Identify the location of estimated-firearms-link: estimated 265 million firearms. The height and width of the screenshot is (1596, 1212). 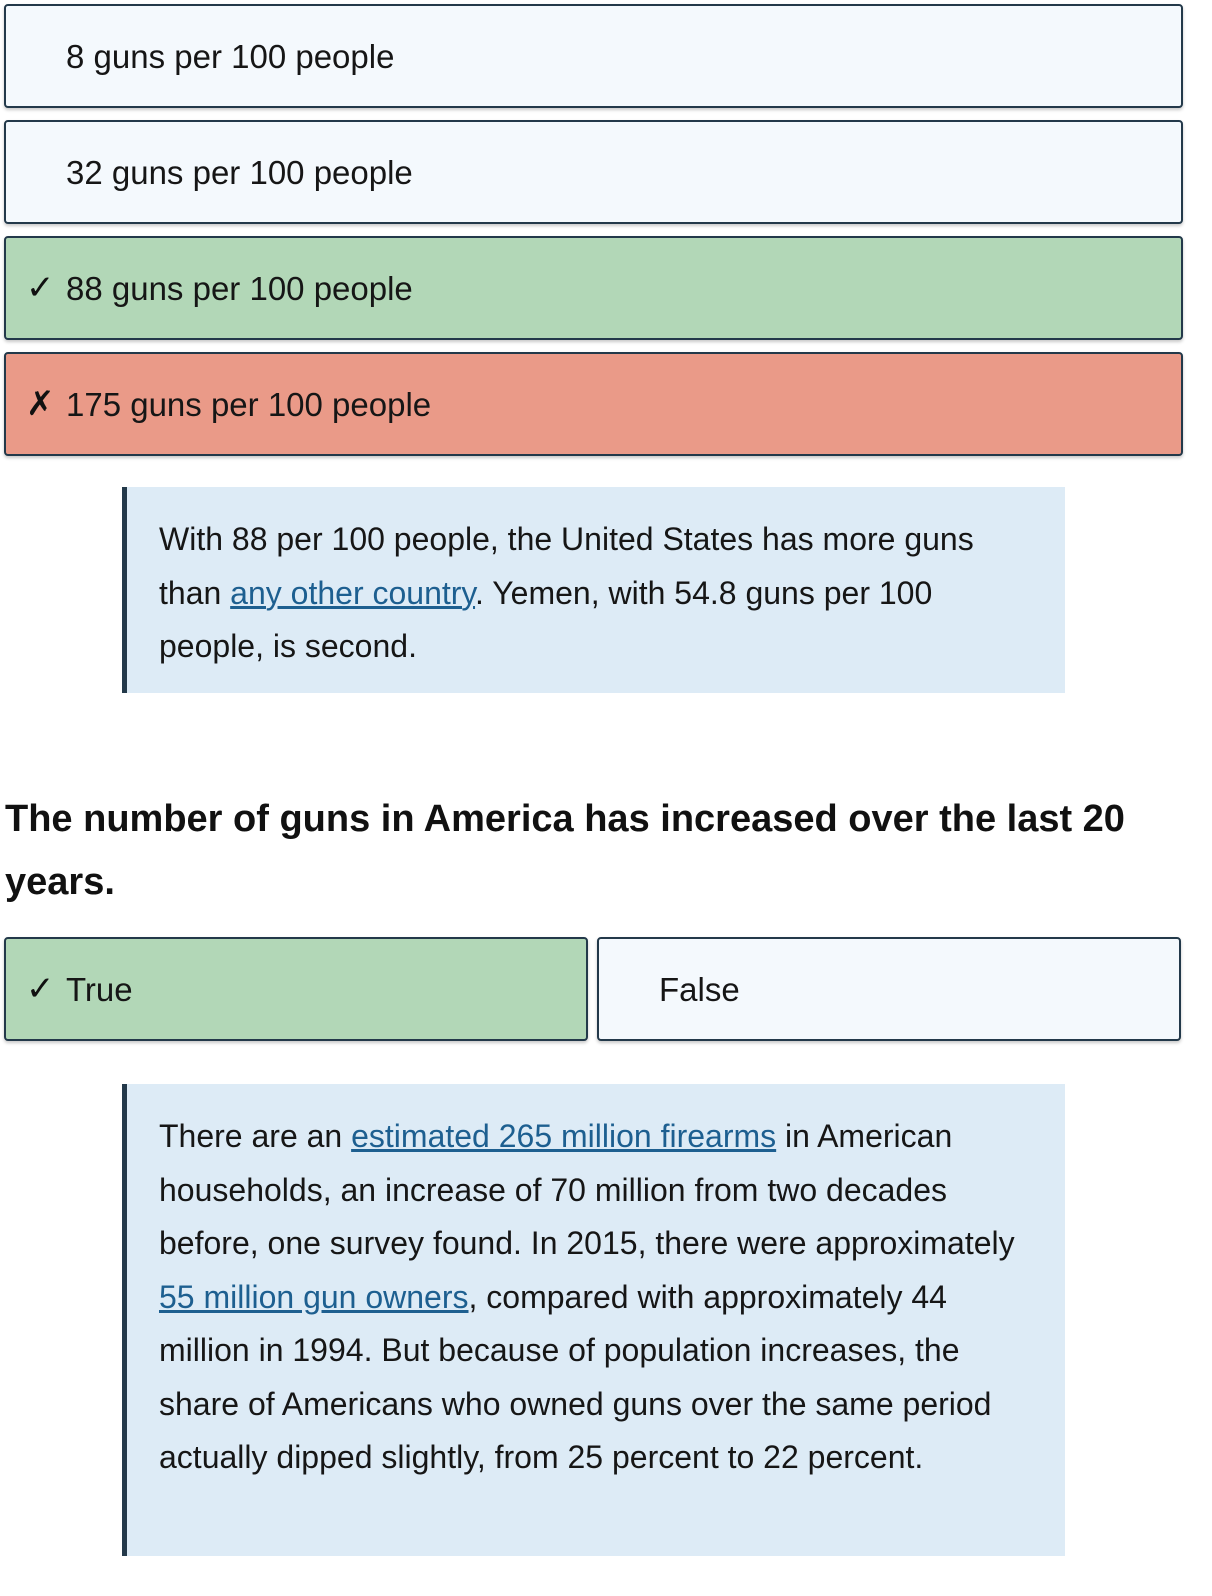
(563, 1136).